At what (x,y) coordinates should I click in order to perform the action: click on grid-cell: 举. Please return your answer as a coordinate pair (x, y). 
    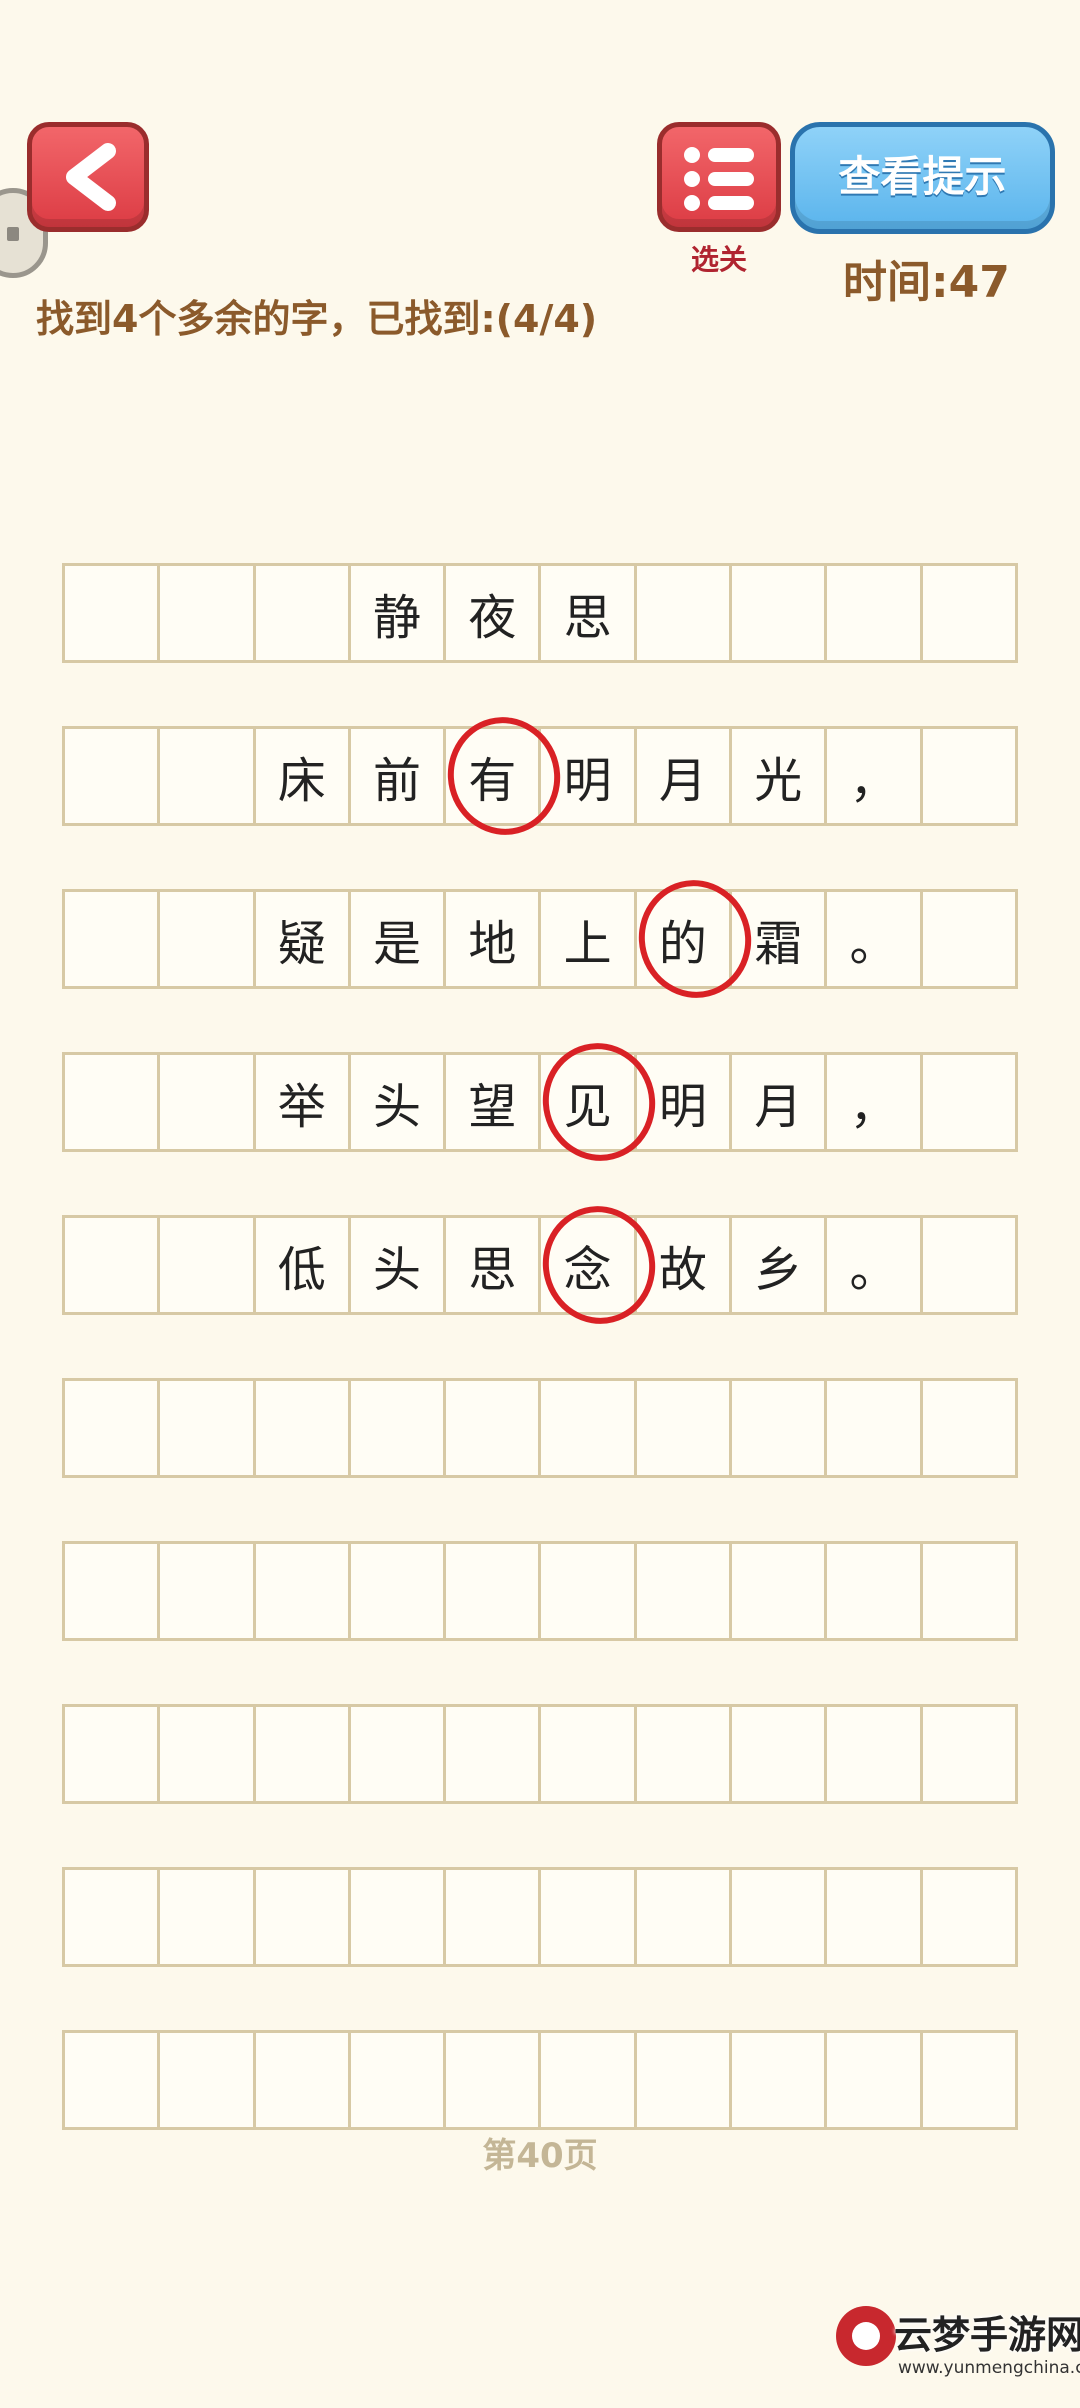
    Looking at the image, I should click on (303, 1102).